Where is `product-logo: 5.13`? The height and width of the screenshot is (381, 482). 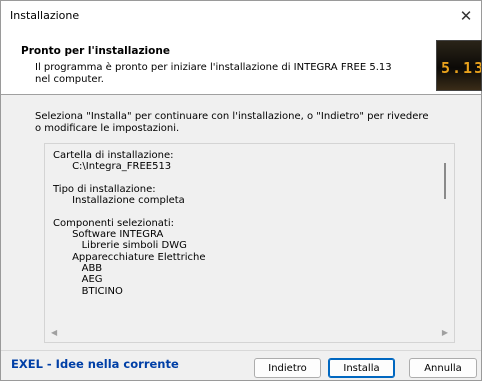 product-logo: 5.13 is located at coordinates (459, 65).